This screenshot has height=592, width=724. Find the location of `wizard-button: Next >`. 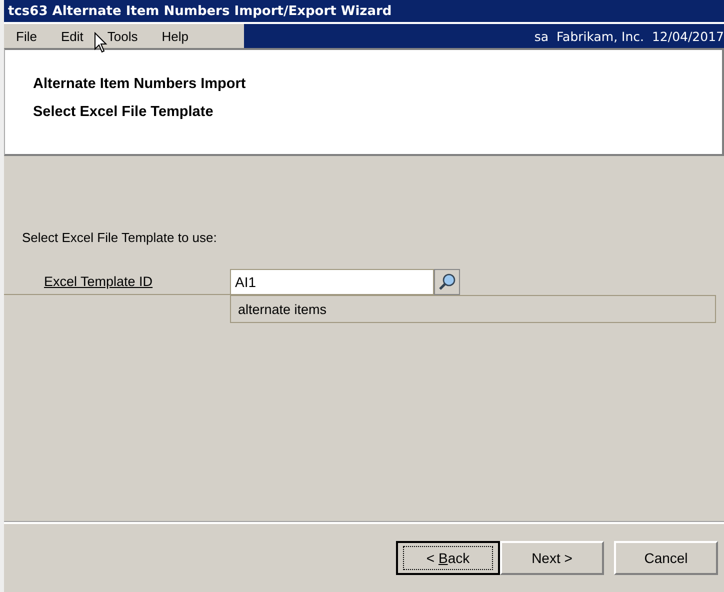

wizard-button: Next > is located at coordinates (552, 558).